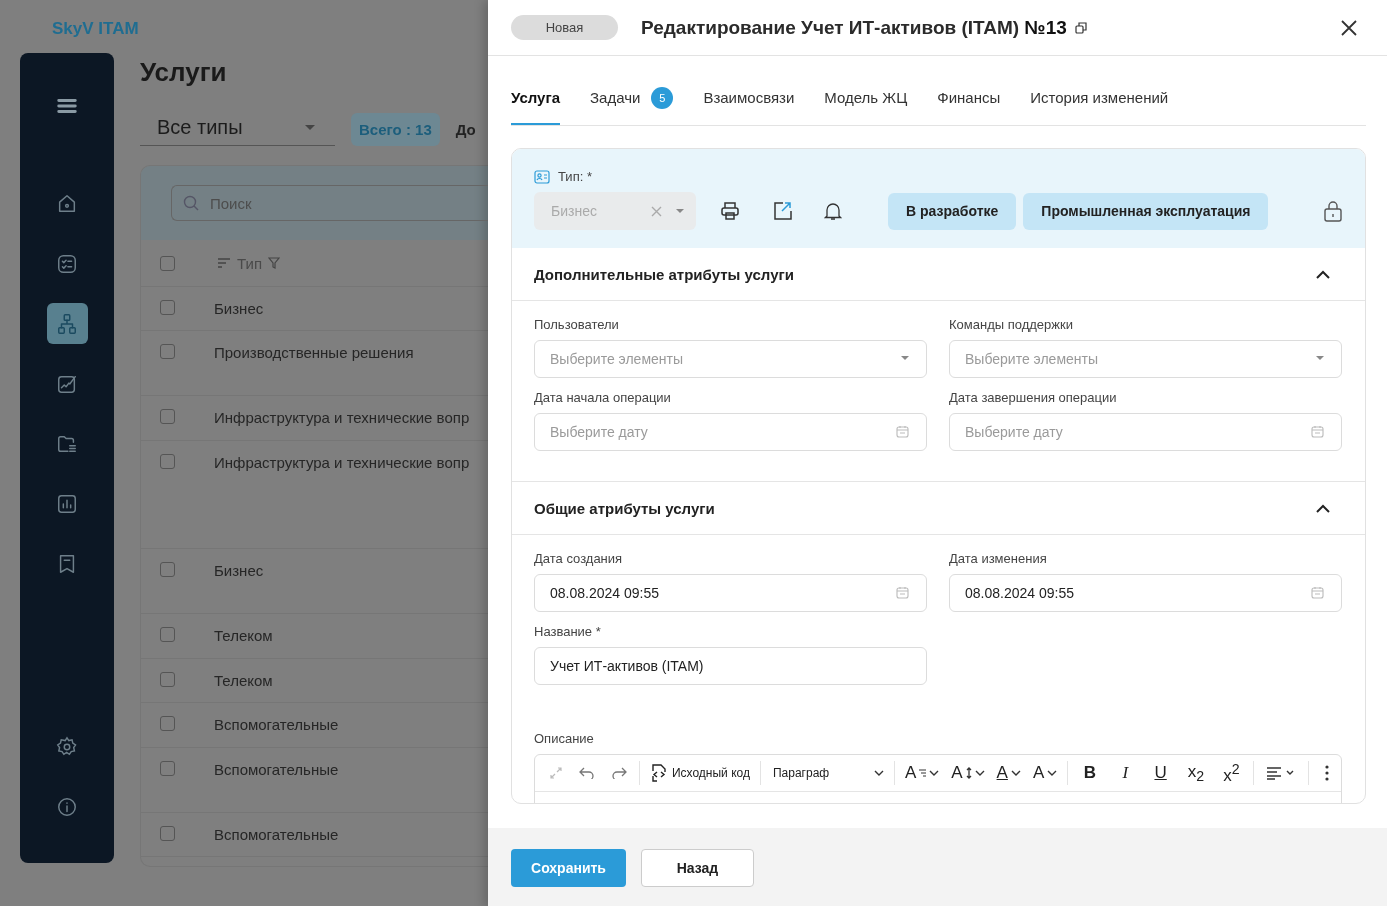 The height and width of the screenshot is (906, 1387). What do you see at coordinates (697, 868) in the screenshot?
I see `back-button: Назад` at bounding box center [697, 868].